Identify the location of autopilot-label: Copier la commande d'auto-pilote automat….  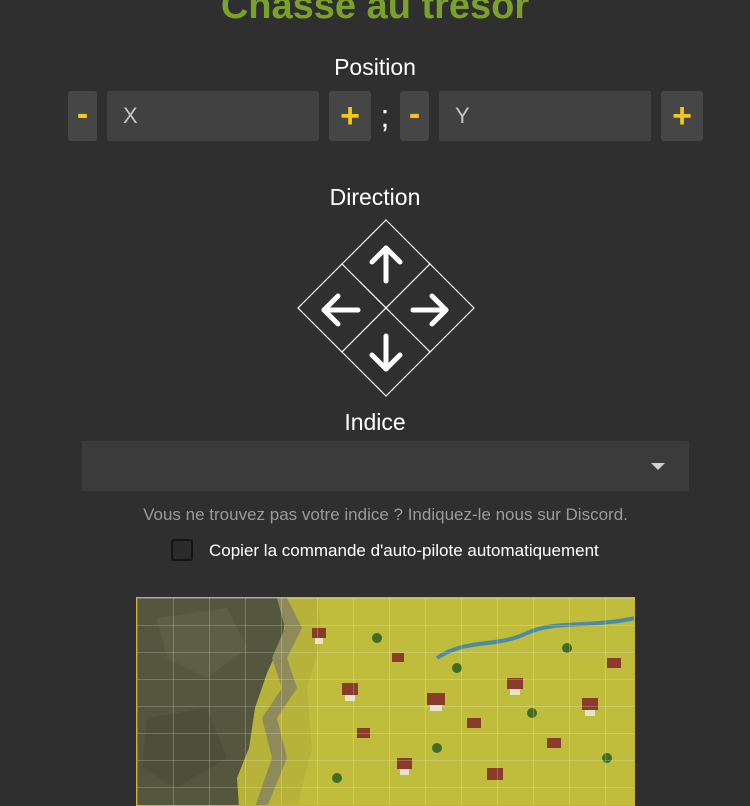
(404, 551).